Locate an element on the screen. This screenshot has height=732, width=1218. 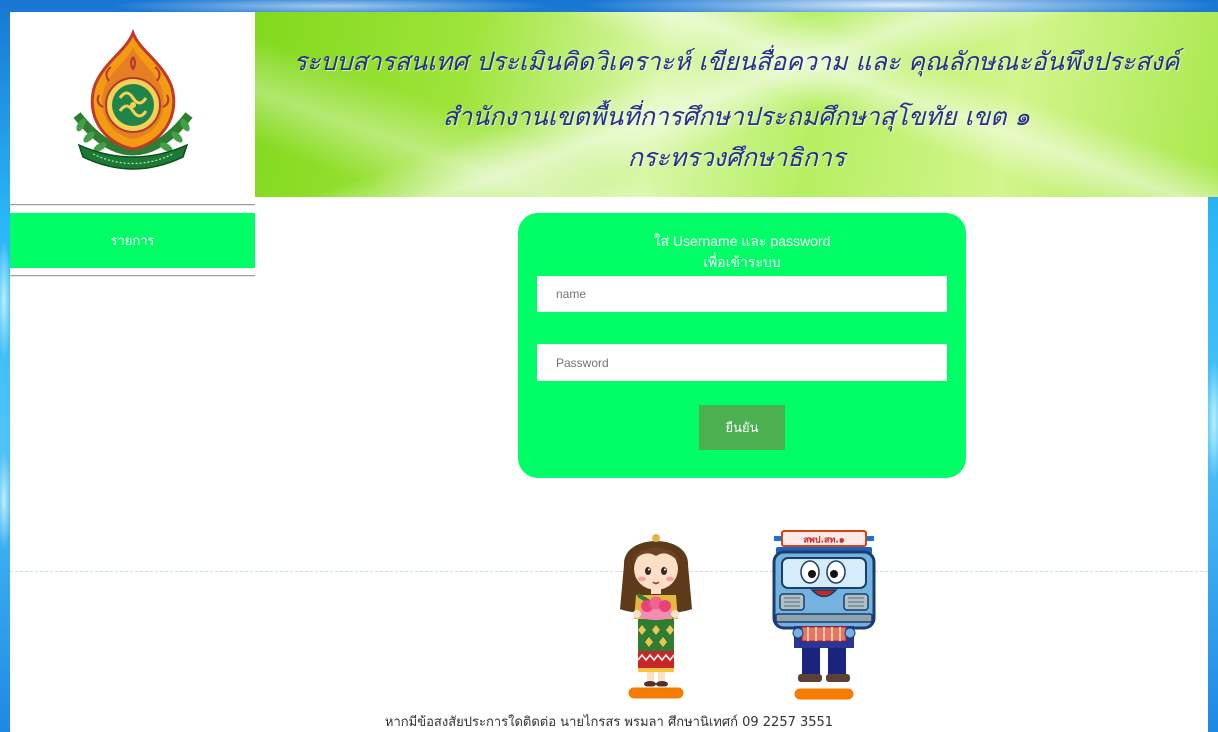
logo-area is located at coordinates (132, 104).